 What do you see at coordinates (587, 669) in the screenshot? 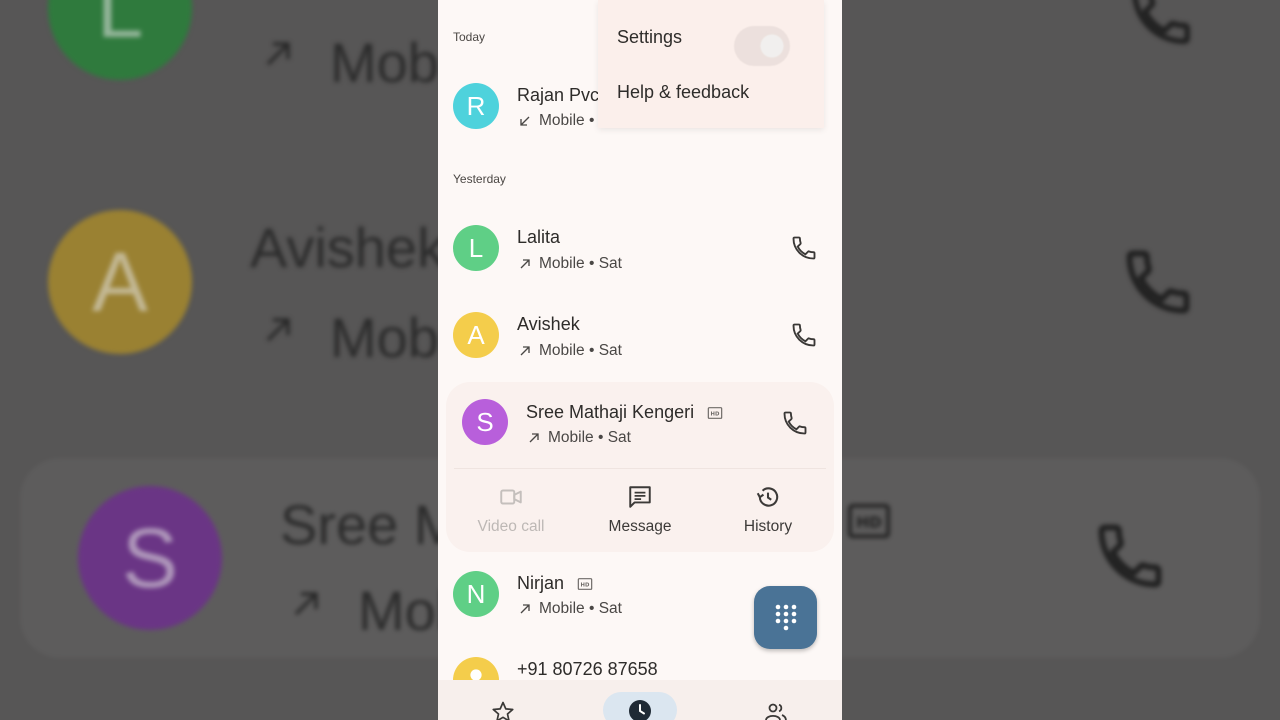
I see `contact-name: +91 80726 87658` at bounding box center [587, 669].